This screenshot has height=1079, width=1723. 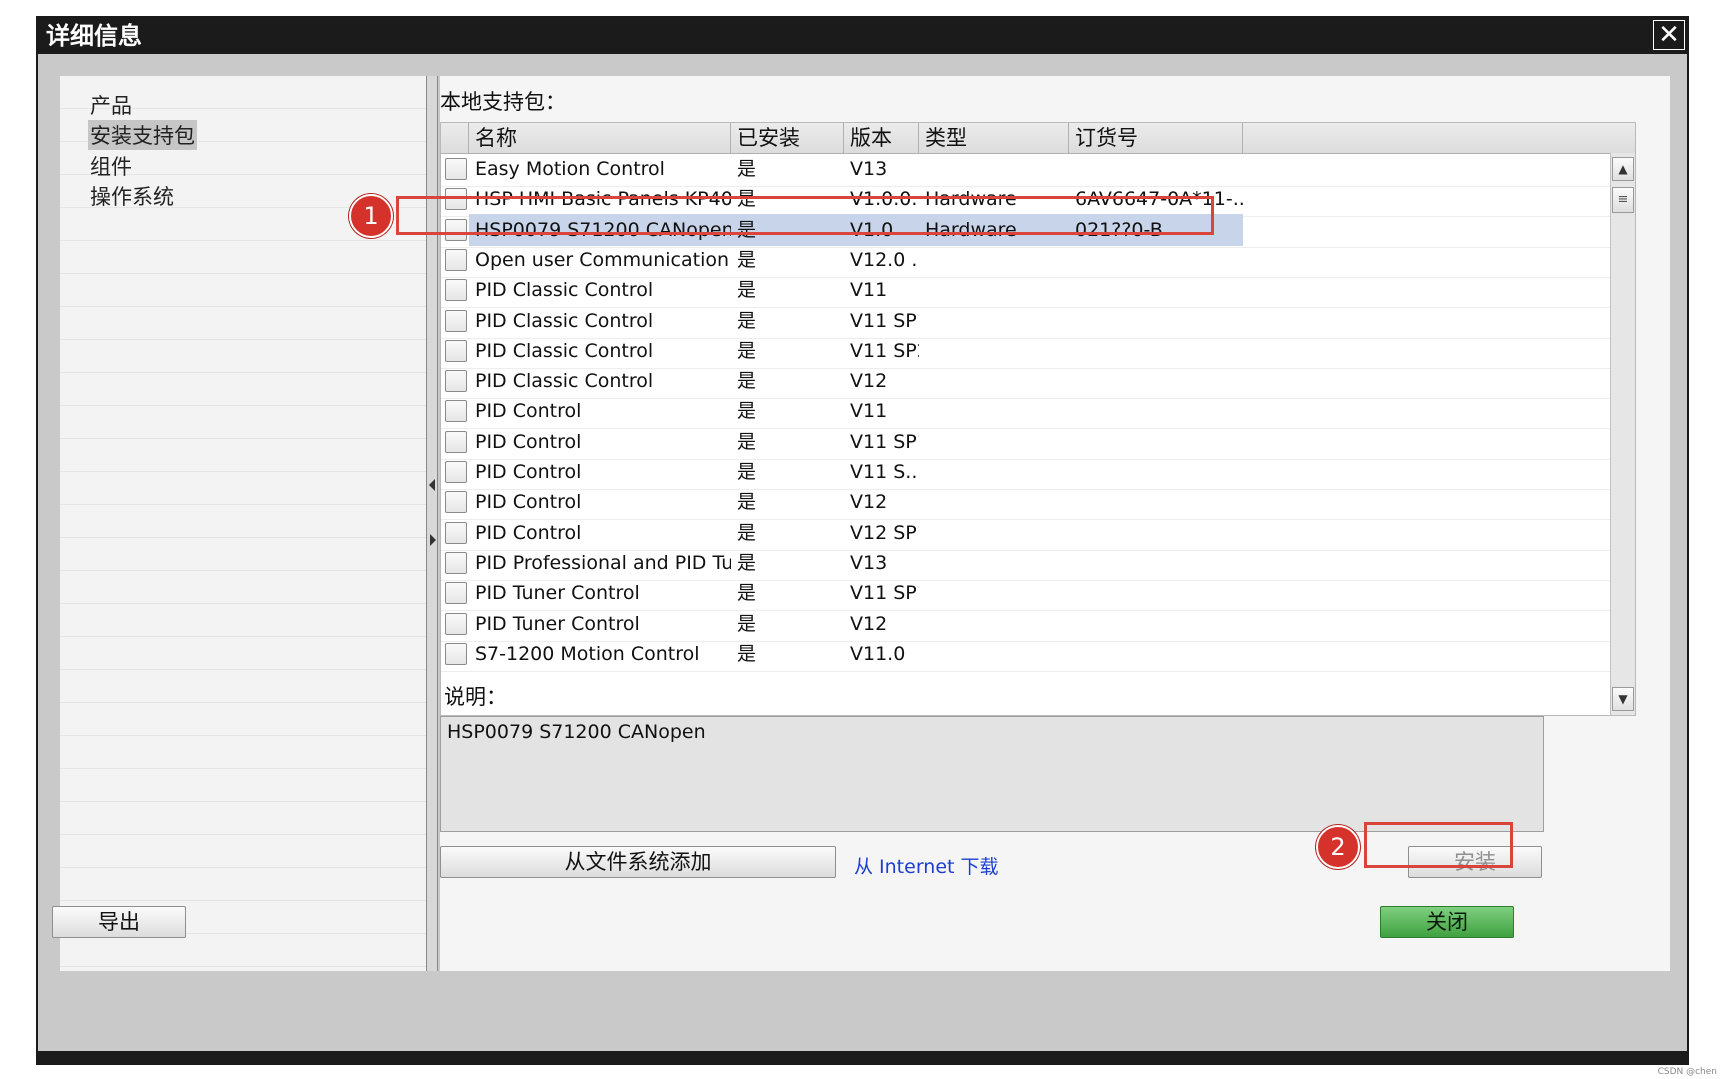 I want to click on add-from-filesystem-button: 从文件系统添加, so click(x=638, y=862).